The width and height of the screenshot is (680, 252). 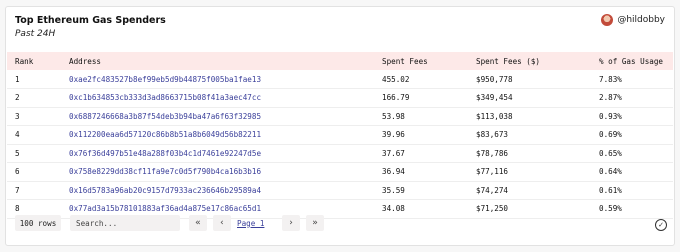 What do you see at coordinates (494, 79) in the screenshot?
I see `cell-spent-fees-usd: $950,778` at bounding box center [494, 79].